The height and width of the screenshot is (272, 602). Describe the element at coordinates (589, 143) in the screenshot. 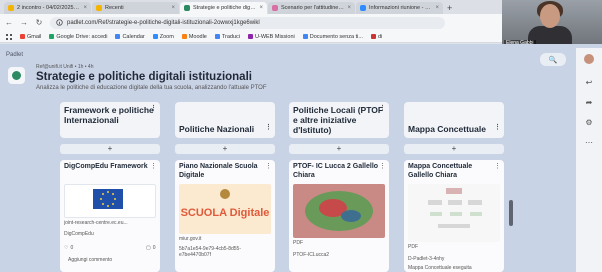

I see `more-icon: ⋯` at that location.